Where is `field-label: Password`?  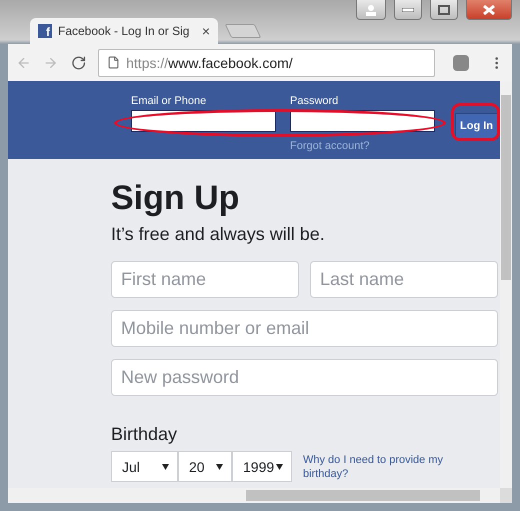
field-label: Password is located at coordinates (314, 101).